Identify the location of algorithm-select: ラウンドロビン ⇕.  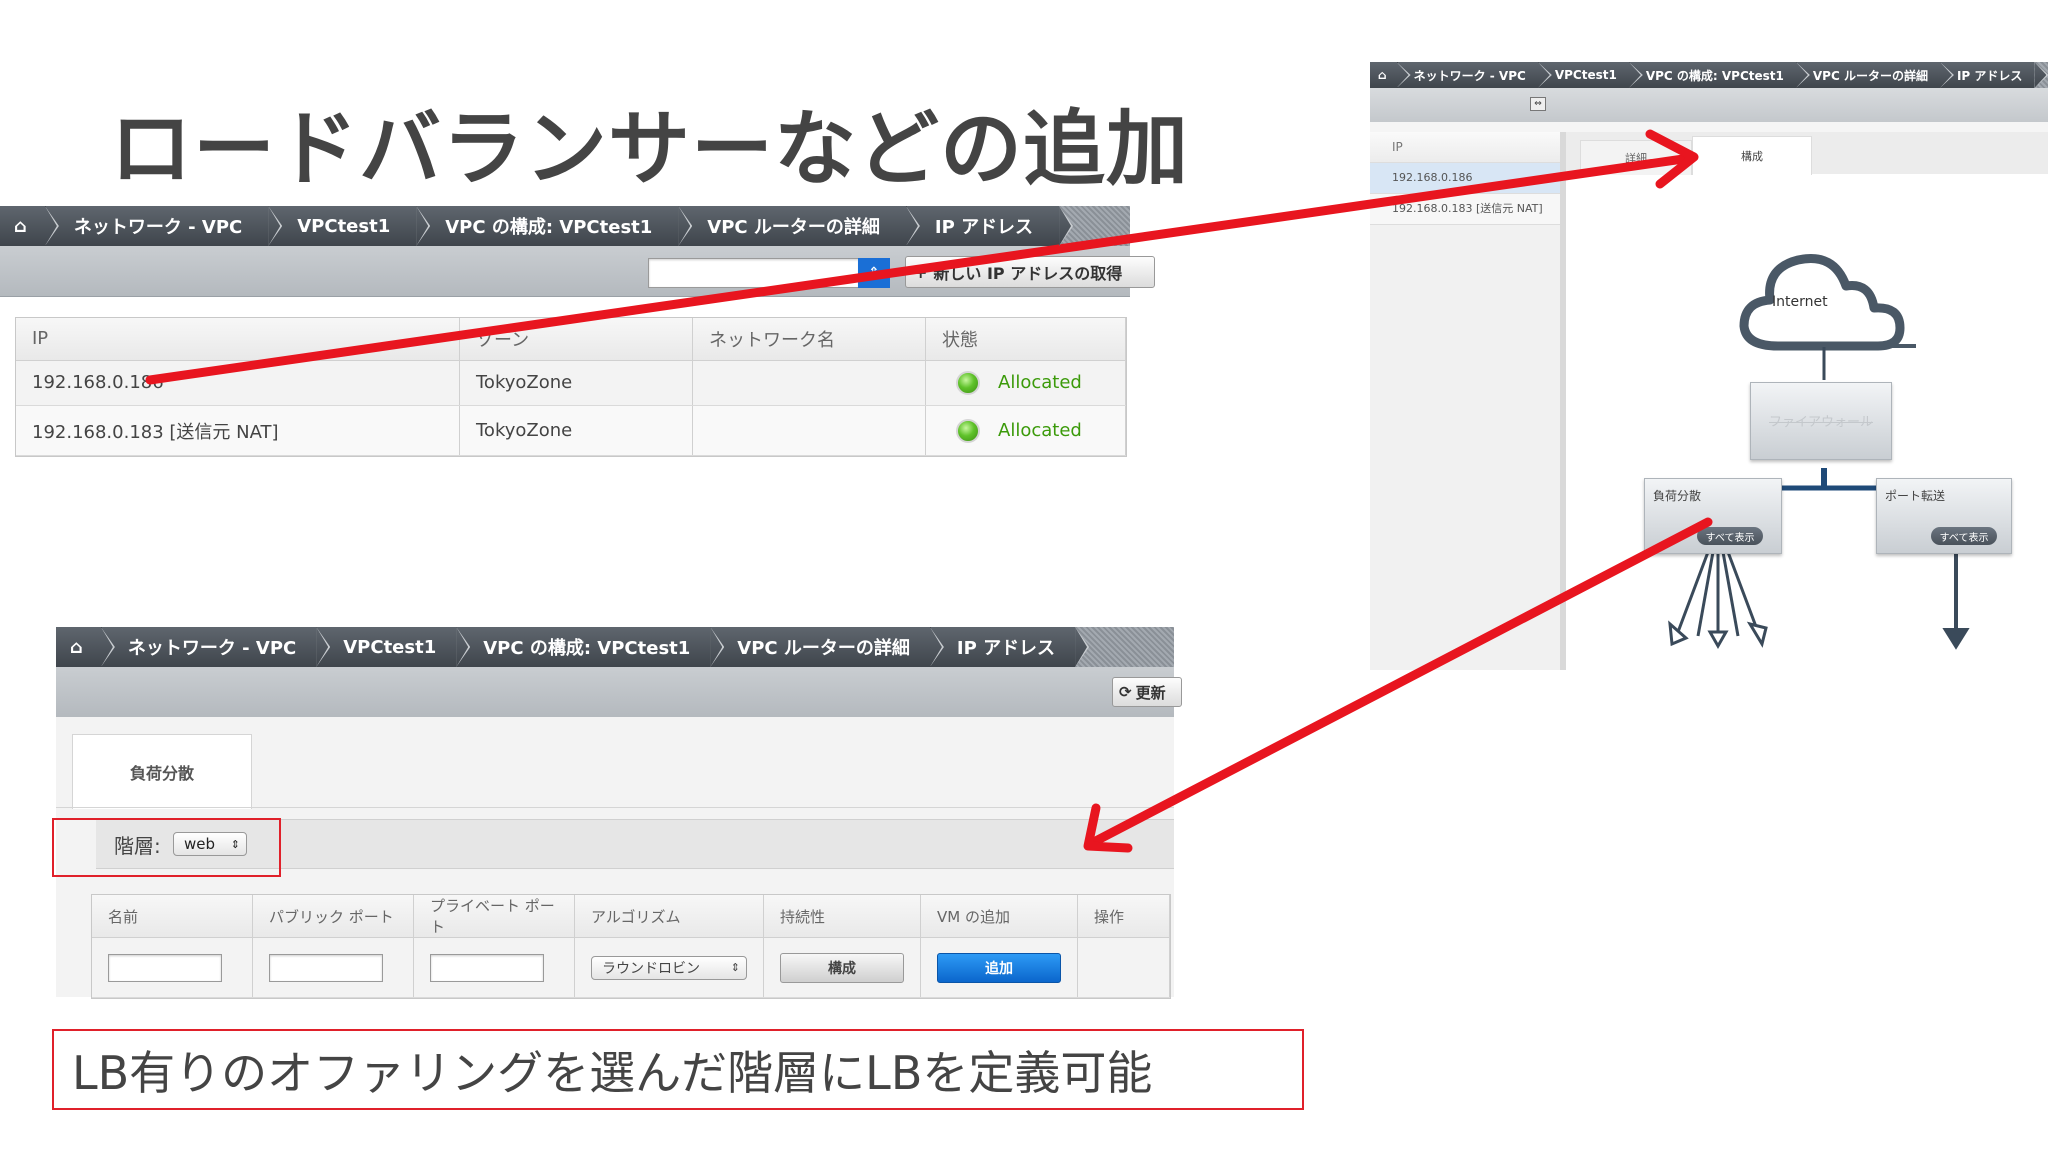
(669, 967).